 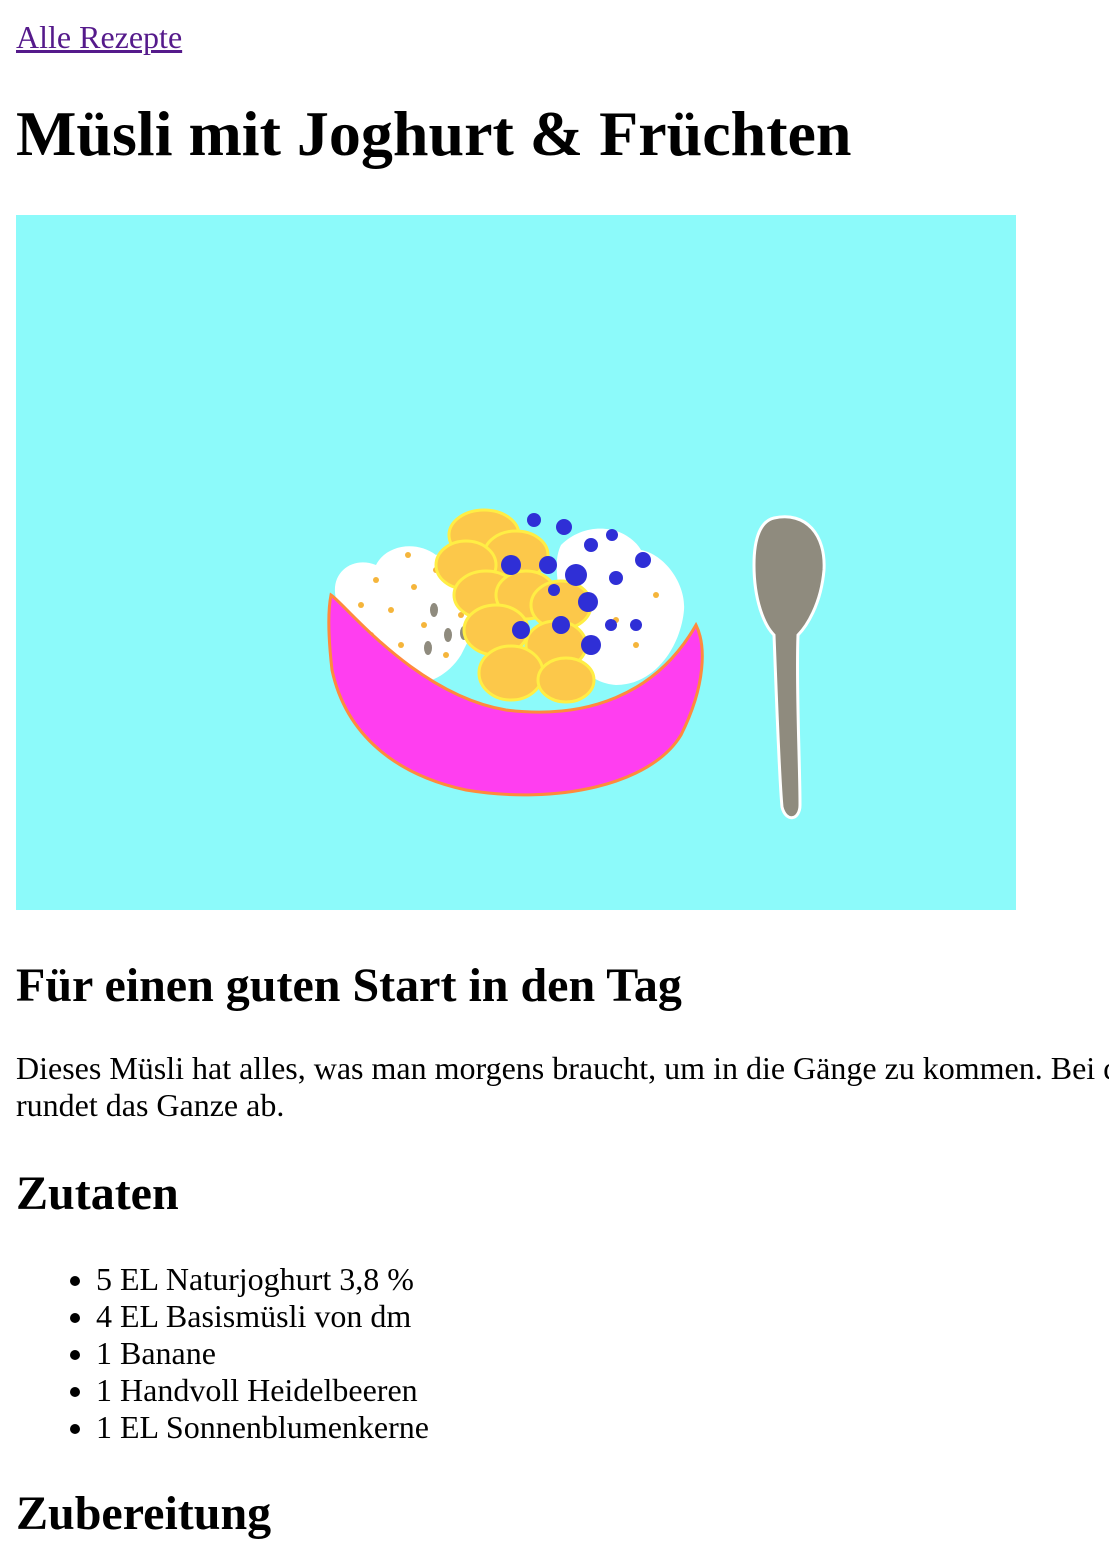 I want to click on ingredient-item: 5 EL Naturjoghurt 3,8 %, so click(x=262, y=1279).